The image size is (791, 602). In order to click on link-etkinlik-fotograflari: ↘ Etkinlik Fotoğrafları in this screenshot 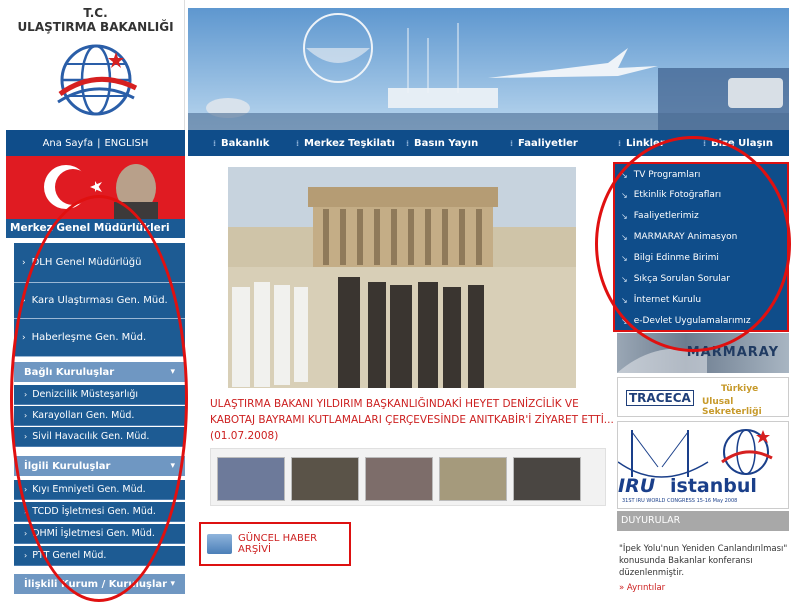, I will do `click(671, 195)`.